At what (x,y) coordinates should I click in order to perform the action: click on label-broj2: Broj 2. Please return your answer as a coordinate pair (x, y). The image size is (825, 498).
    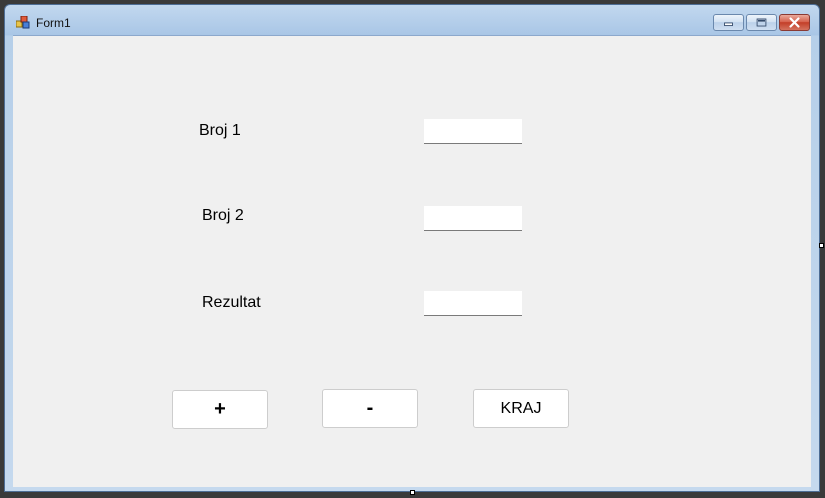
    Looking at the image, I should click on (223, 215).